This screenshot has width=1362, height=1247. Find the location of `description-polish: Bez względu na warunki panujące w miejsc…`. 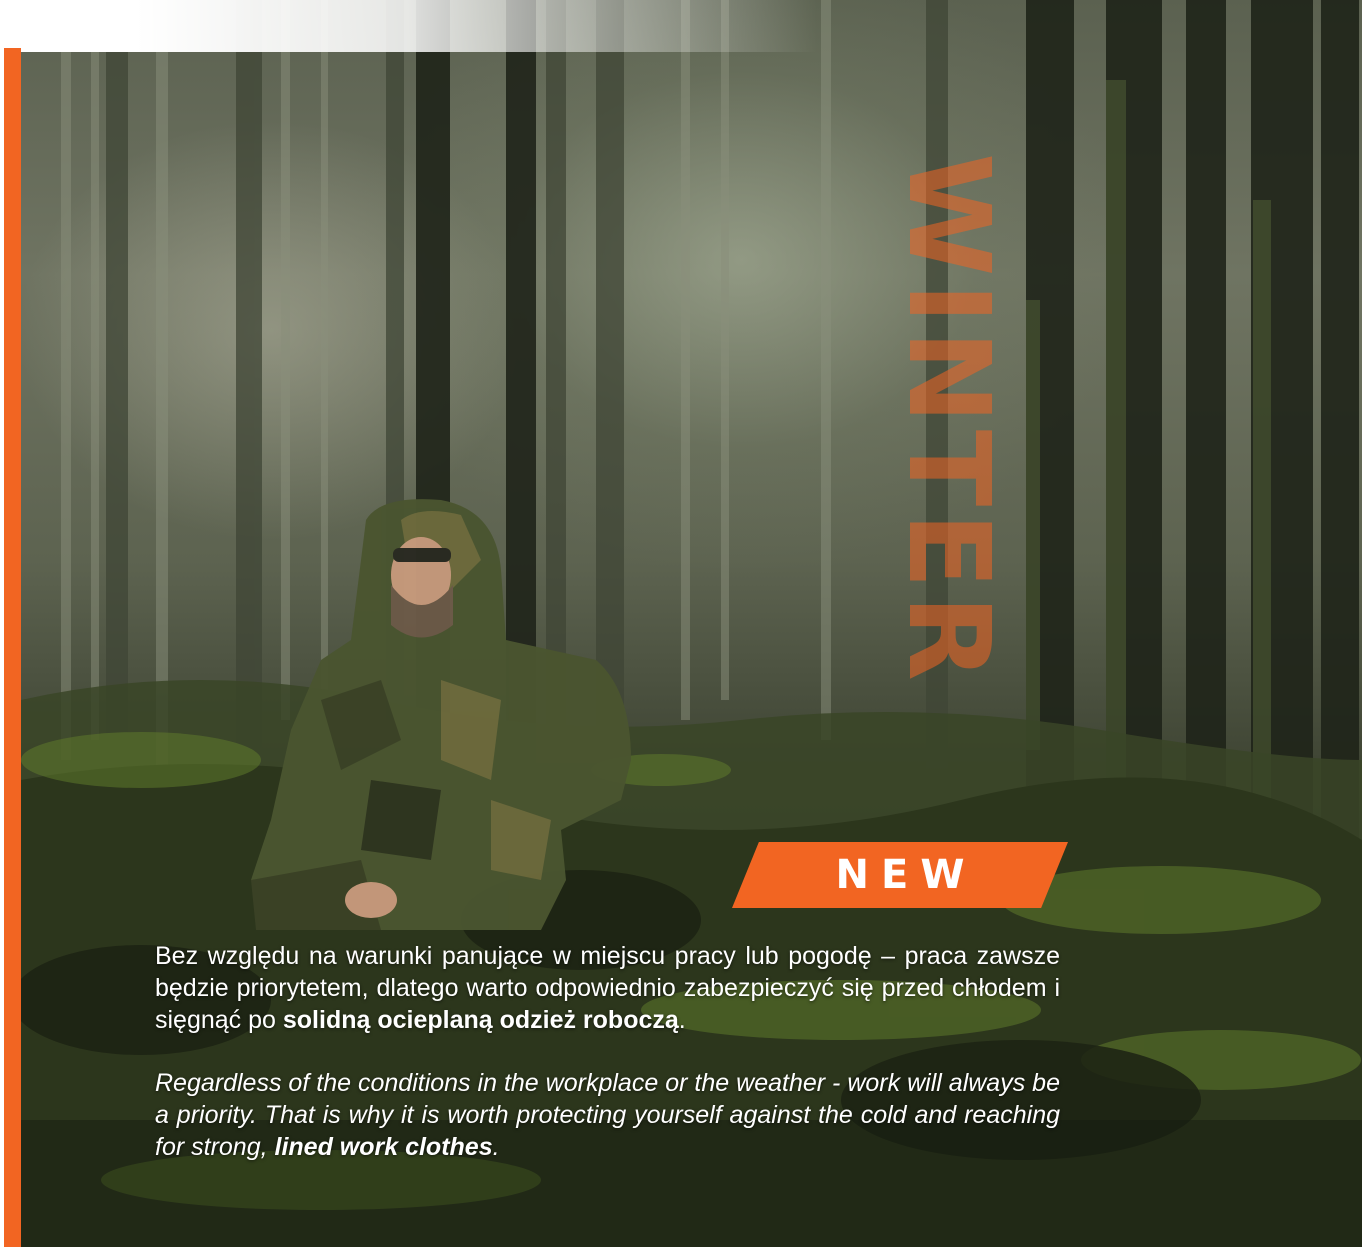

description-polish: Bez względu na warunki panujące w miejsc… is located at coordinates (607, 988).